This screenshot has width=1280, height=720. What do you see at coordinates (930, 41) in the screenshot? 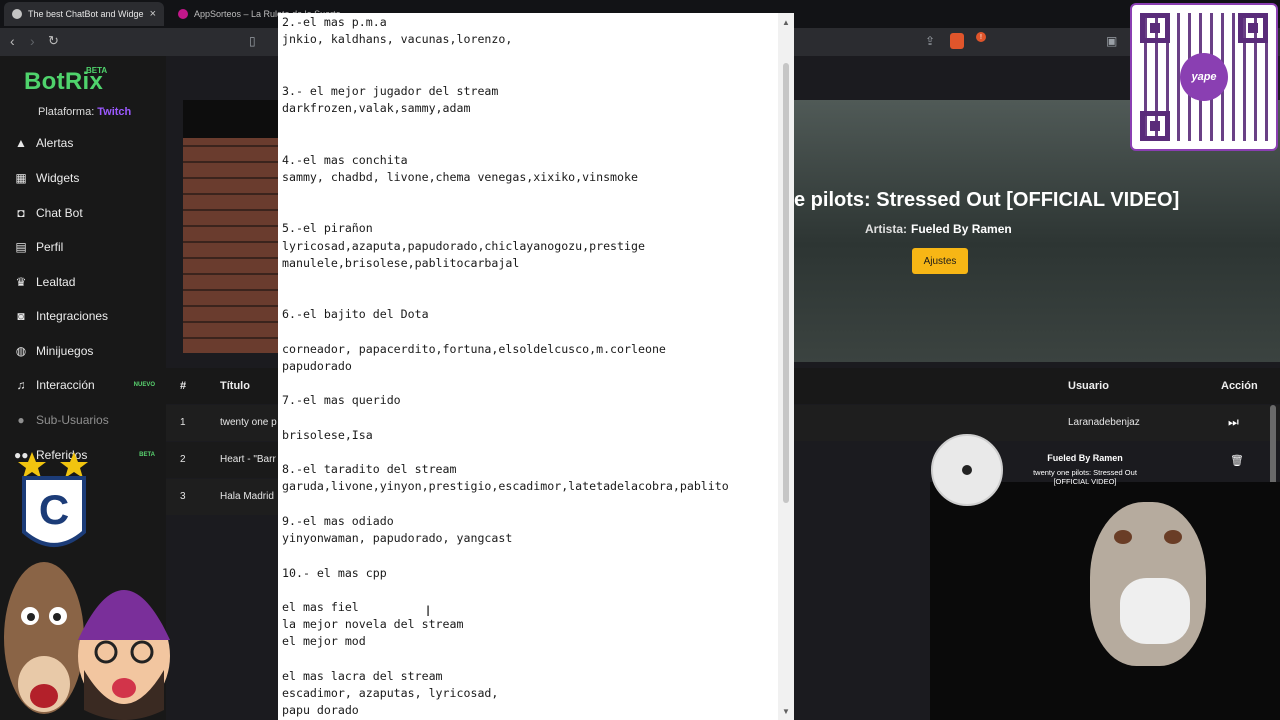
I see `share-icon: ⇪` at bounding box center [930, 41].